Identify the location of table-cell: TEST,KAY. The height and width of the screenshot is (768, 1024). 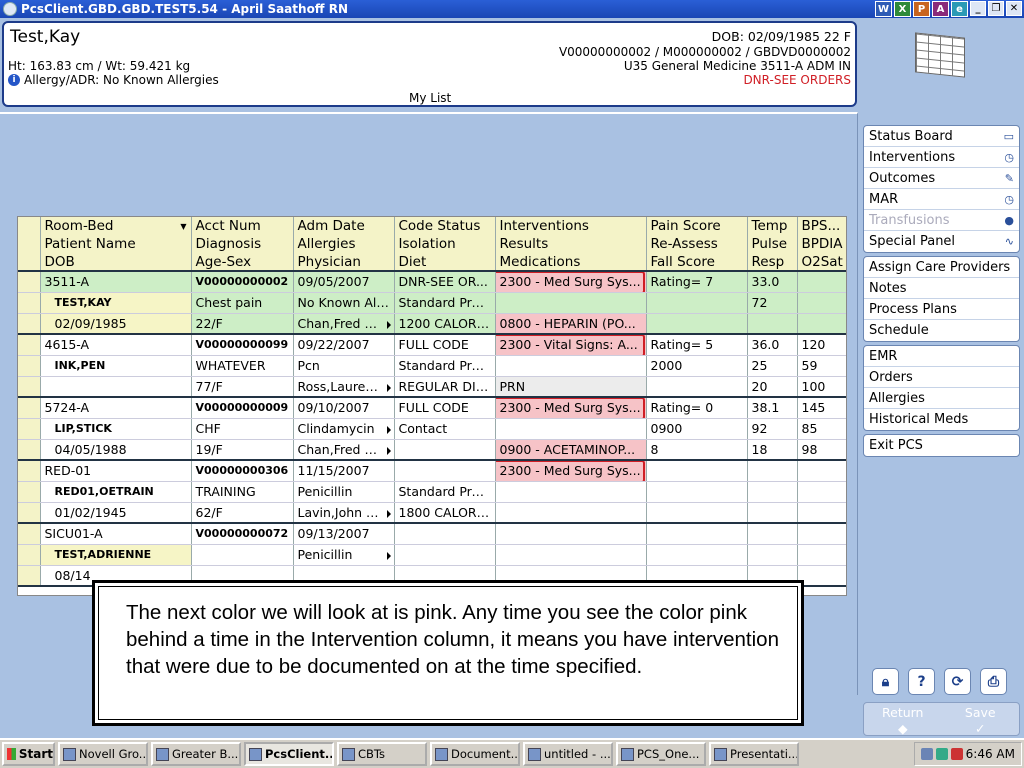
(115, 303).